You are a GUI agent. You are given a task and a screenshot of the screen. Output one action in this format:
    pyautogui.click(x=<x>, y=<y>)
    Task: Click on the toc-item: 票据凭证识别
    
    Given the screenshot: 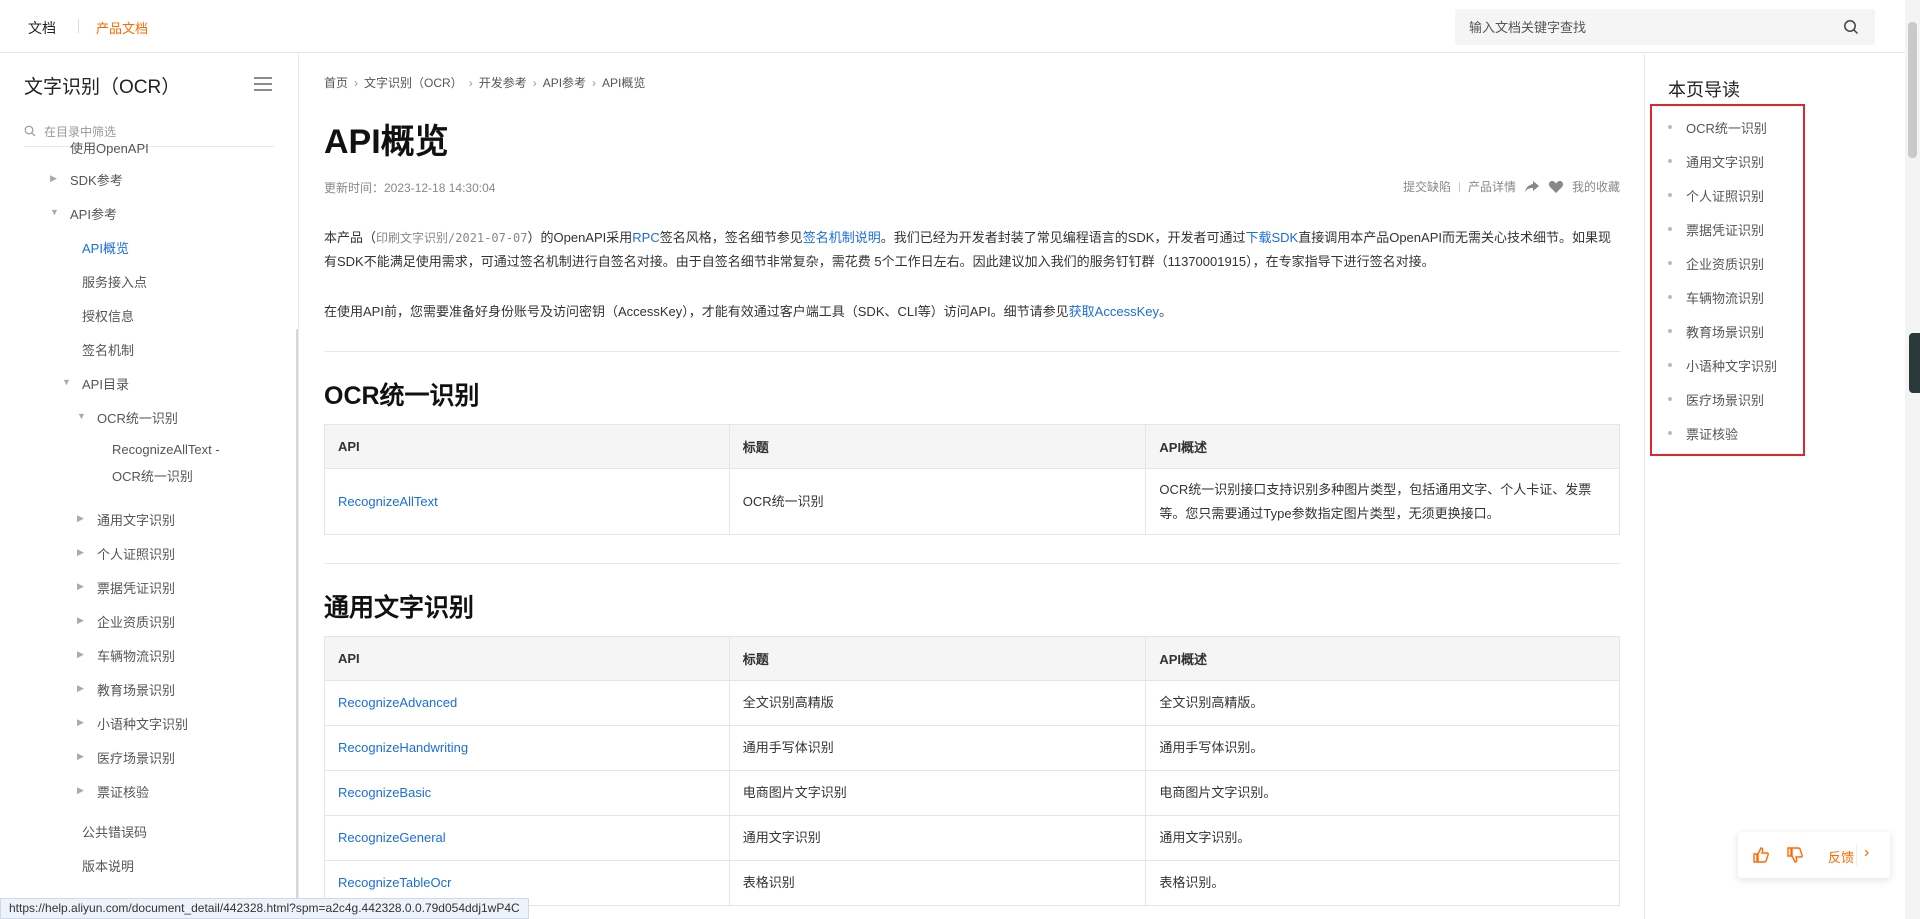 What is the action you would take?
    pyautogui.click(x=1715, y=229)
    